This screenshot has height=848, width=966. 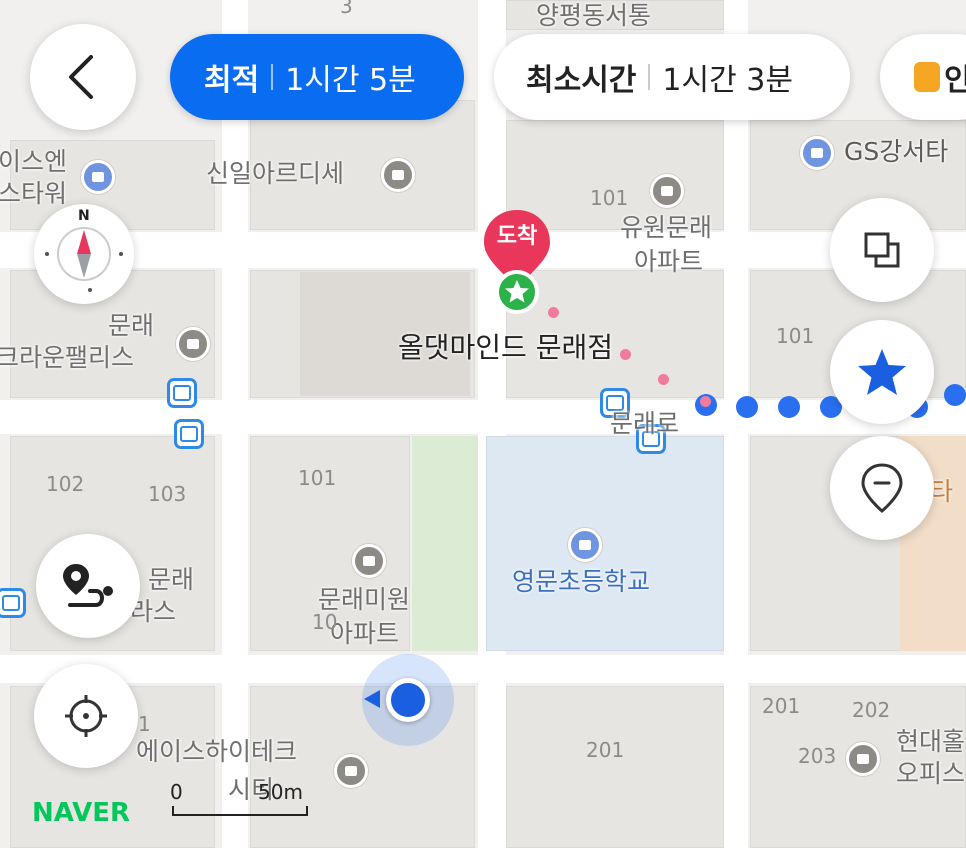 I want to click on building-number: 202, so click(x=871, y=710).